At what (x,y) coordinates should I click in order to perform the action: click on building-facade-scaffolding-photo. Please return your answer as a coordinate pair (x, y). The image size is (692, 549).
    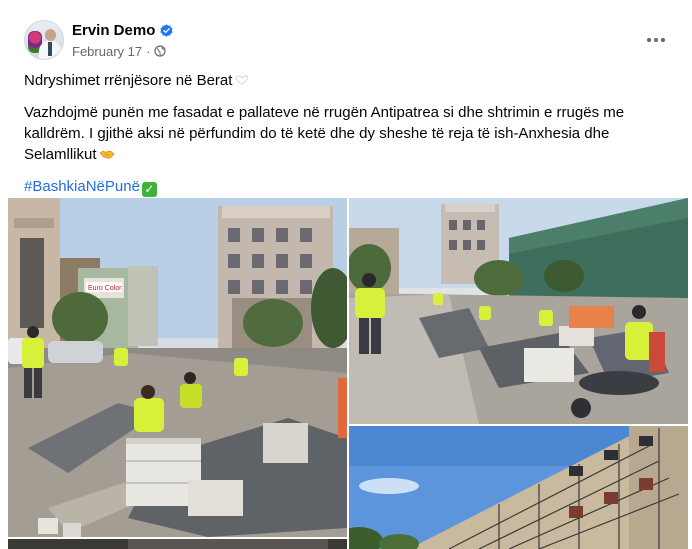
    Looking at the image, I should click on (518, 487).